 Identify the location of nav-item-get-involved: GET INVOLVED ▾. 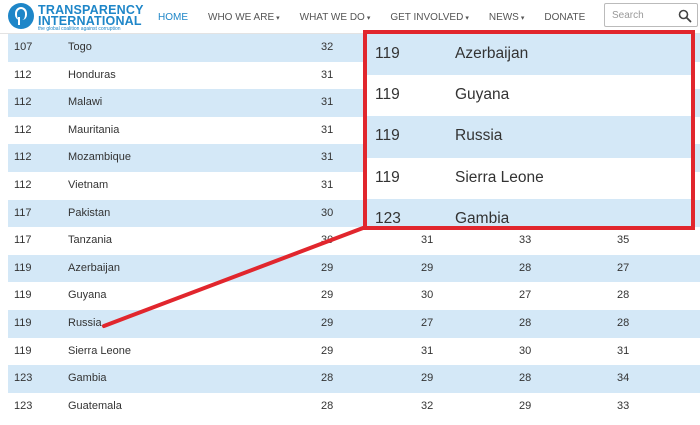
(429, 17).